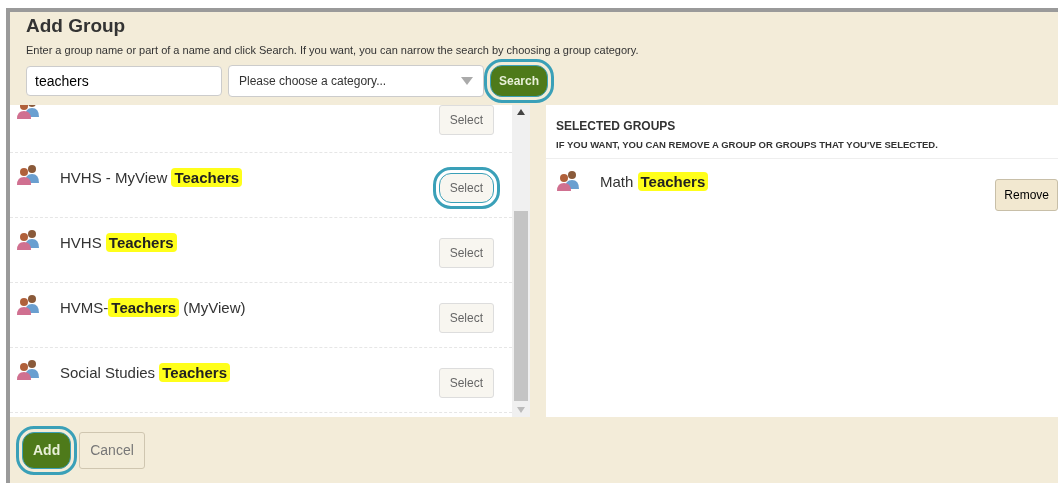 The height and width of the screenshot is (483, 1058). What do you see at coordinates (788, 181) in the screenshot?
I see `group-name: Math Teachers` at bounding box center [788, 181].